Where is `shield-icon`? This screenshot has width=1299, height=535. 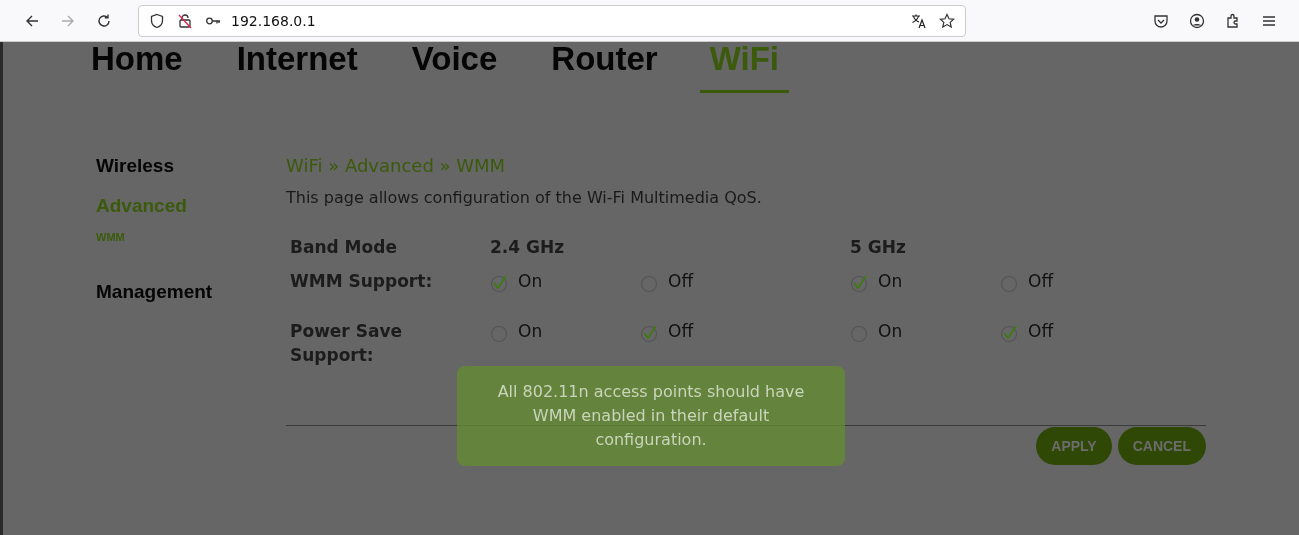 shield-icon is located at coordinates (157, 20).